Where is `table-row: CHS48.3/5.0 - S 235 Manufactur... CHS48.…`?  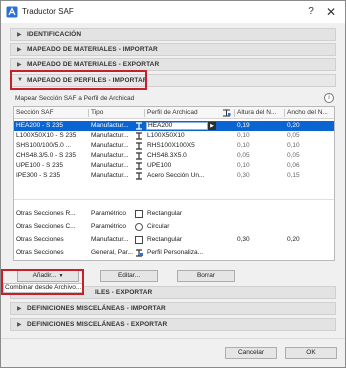
table-row: CHS48.3/5.0 - S 235 Manufactur... CHS48.… is located at coordinates (174, 156).